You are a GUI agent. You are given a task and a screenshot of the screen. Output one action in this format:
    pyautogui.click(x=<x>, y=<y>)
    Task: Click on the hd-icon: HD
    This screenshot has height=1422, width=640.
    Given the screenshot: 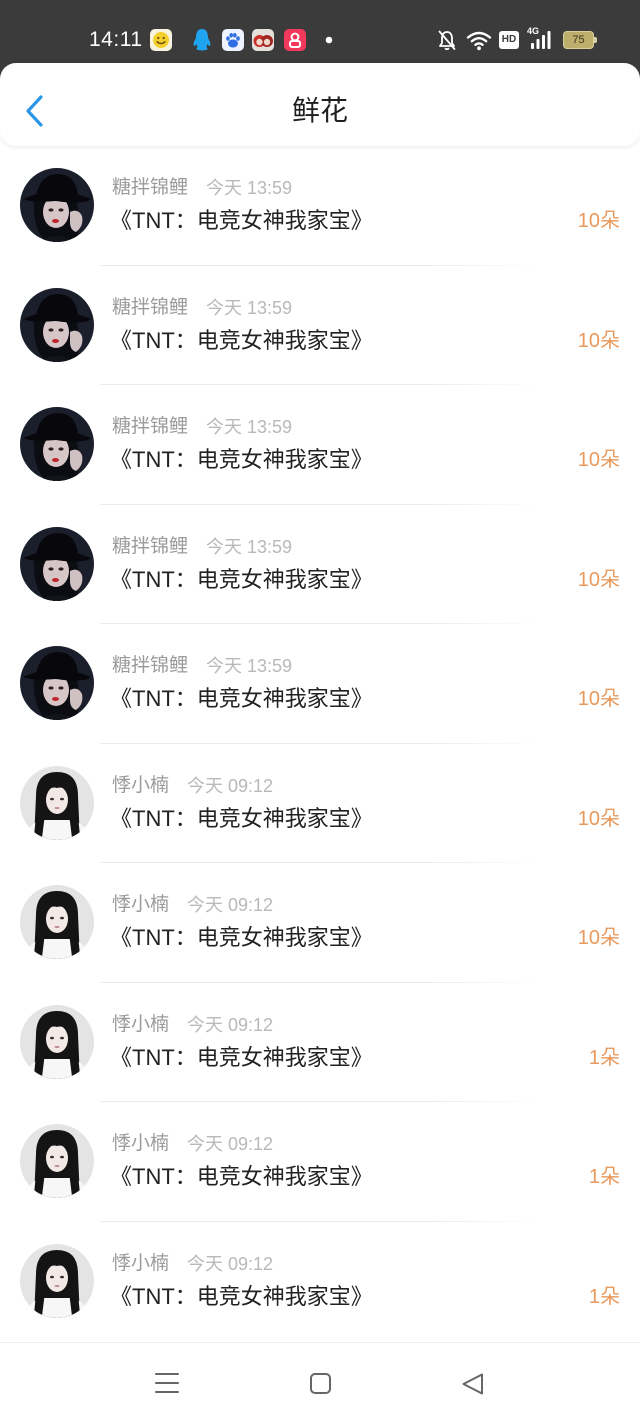 What is the action you would take?
    pyautogui.click(x=509, y=40)
    